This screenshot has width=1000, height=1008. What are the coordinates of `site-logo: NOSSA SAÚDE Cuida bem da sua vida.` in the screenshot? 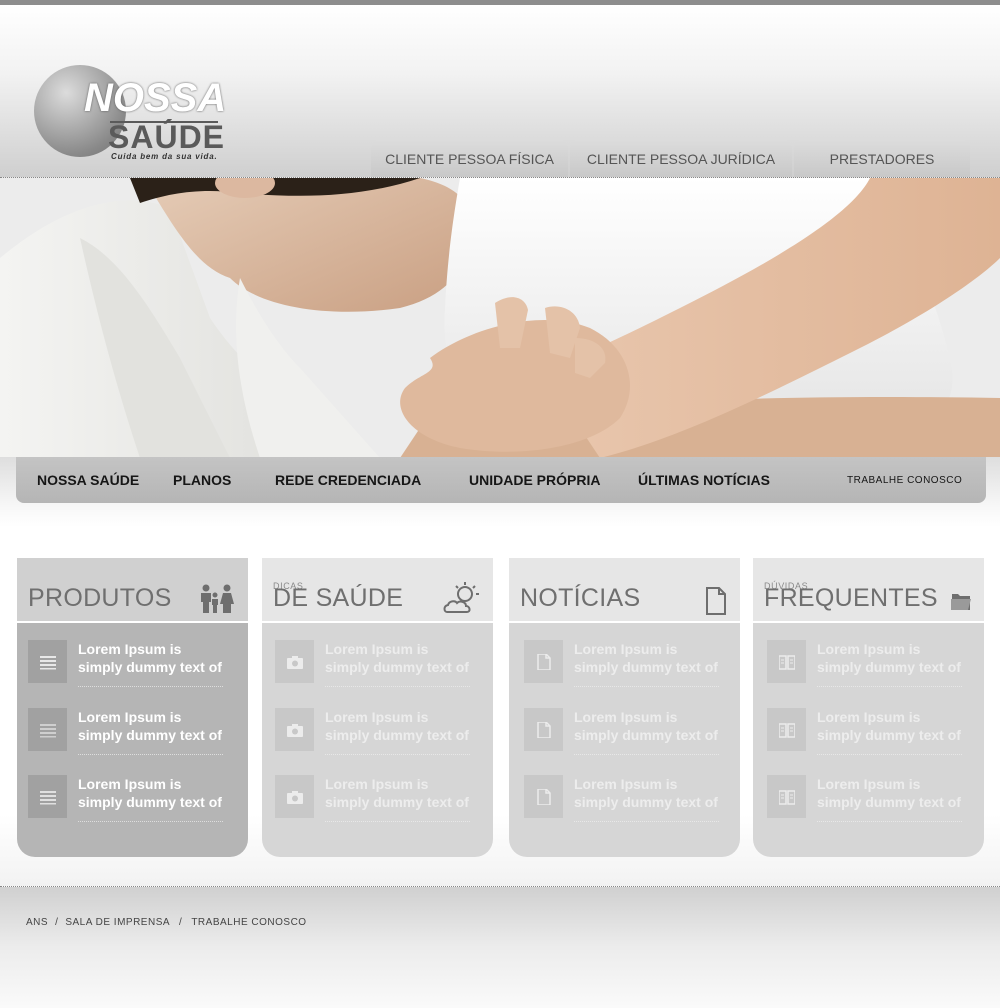 It's located at (132, 115).